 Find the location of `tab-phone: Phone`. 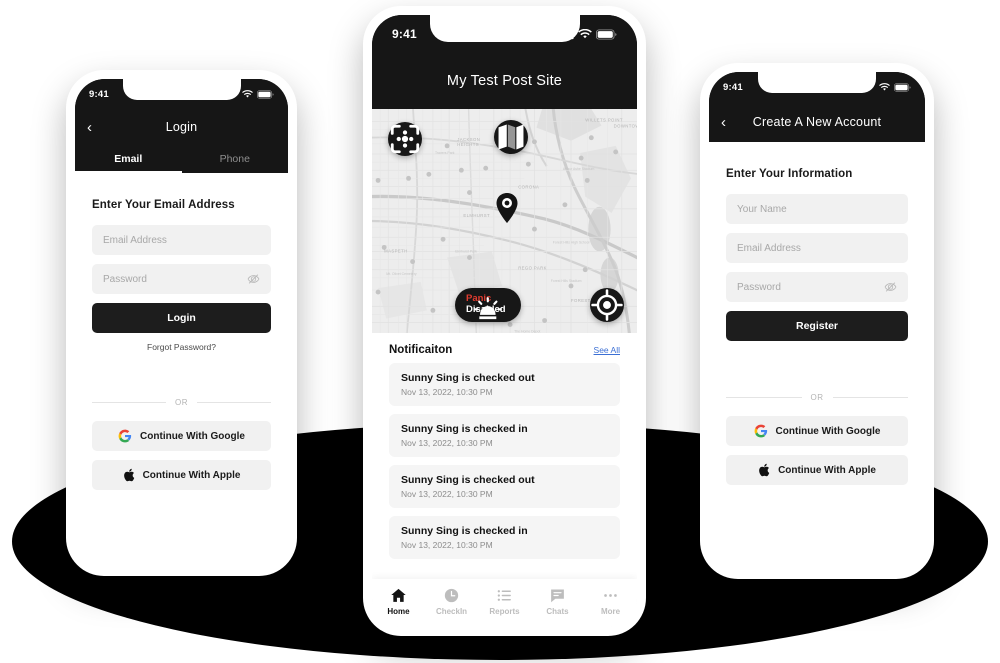

tab-phone: Phone is located at coordinates (235, 159).